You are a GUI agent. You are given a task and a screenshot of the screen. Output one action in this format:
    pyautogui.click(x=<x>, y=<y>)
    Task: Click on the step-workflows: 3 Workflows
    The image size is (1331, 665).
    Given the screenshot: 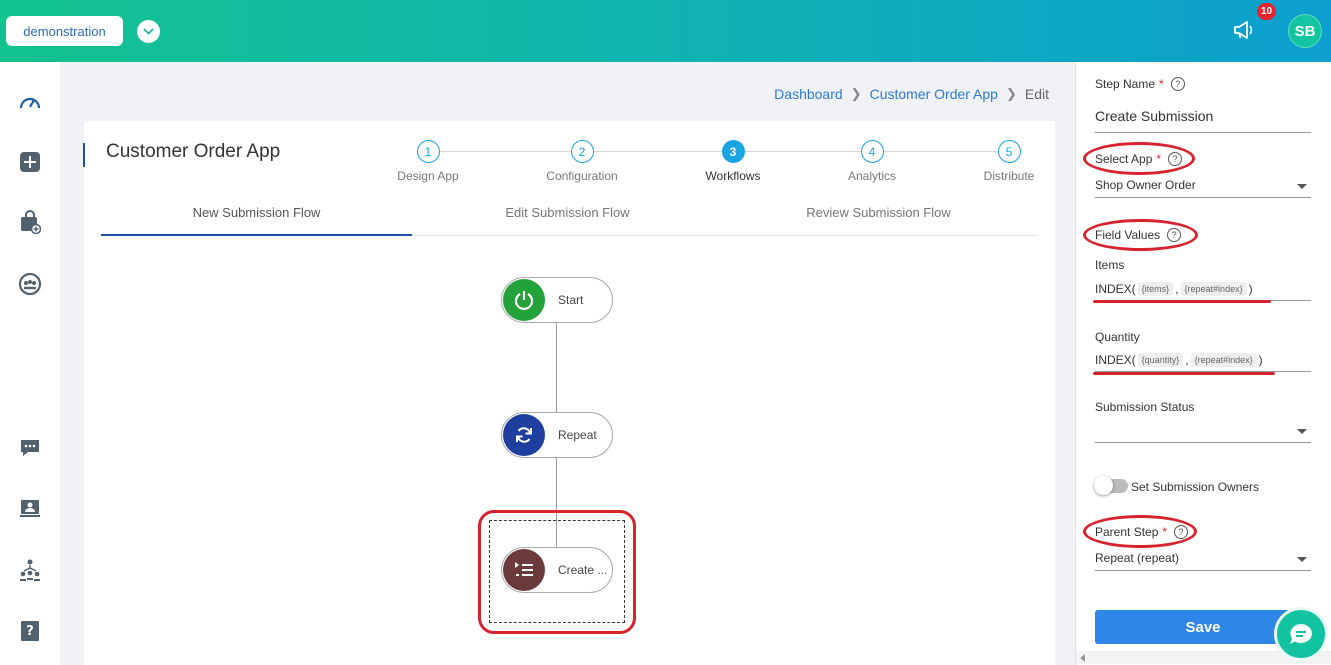 What is the action you would take?
    pyautogui.click(x=733, y=161)
    